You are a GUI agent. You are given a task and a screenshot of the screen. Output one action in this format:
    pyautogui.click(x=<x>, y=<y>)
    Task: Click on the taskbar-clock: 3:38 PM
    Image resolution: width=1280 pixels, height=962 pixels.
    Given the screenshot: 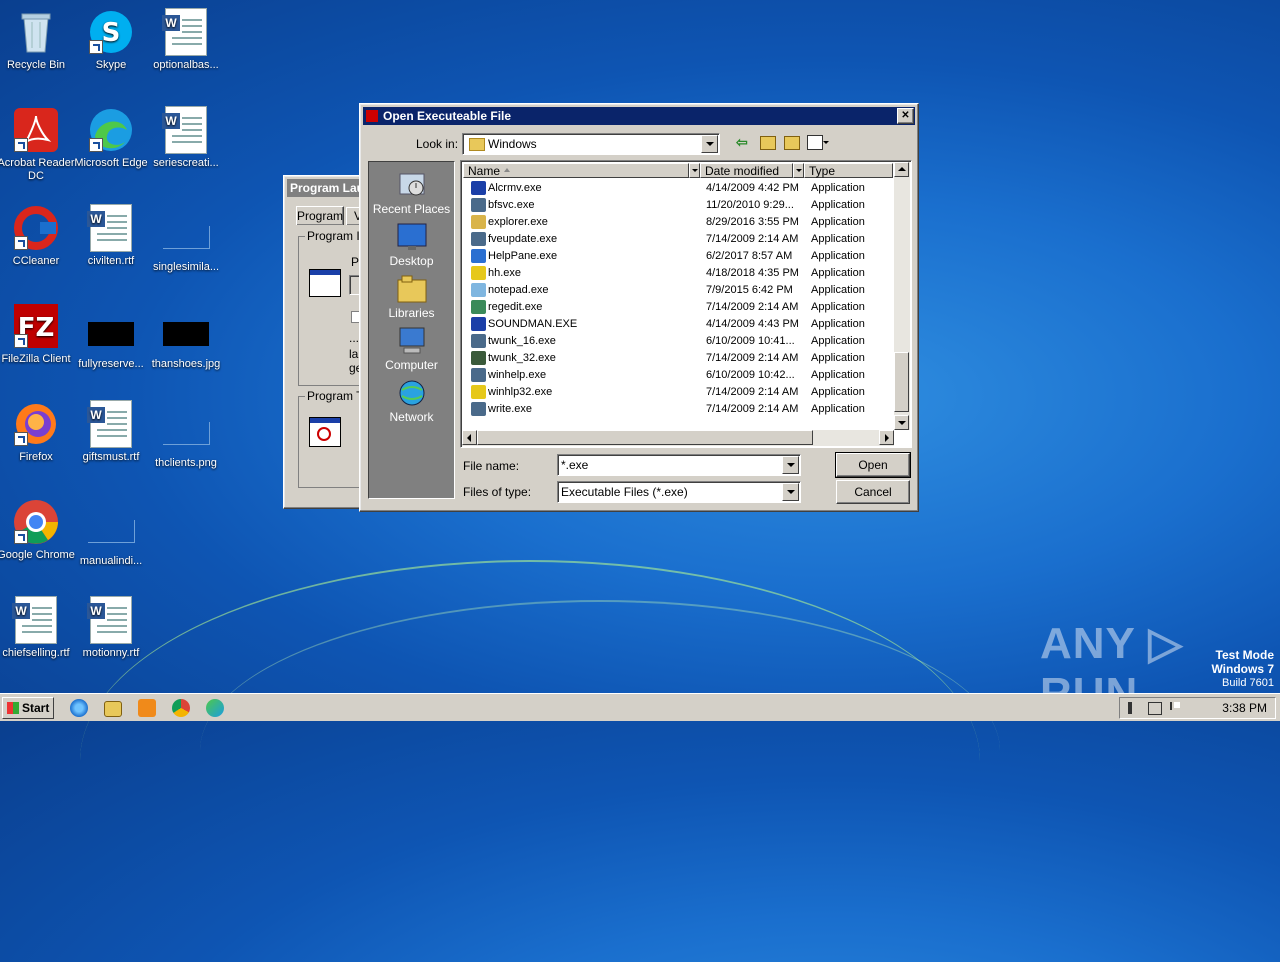 What is the action you would take?
    pyautogui.click(x=1244, y=708)
    